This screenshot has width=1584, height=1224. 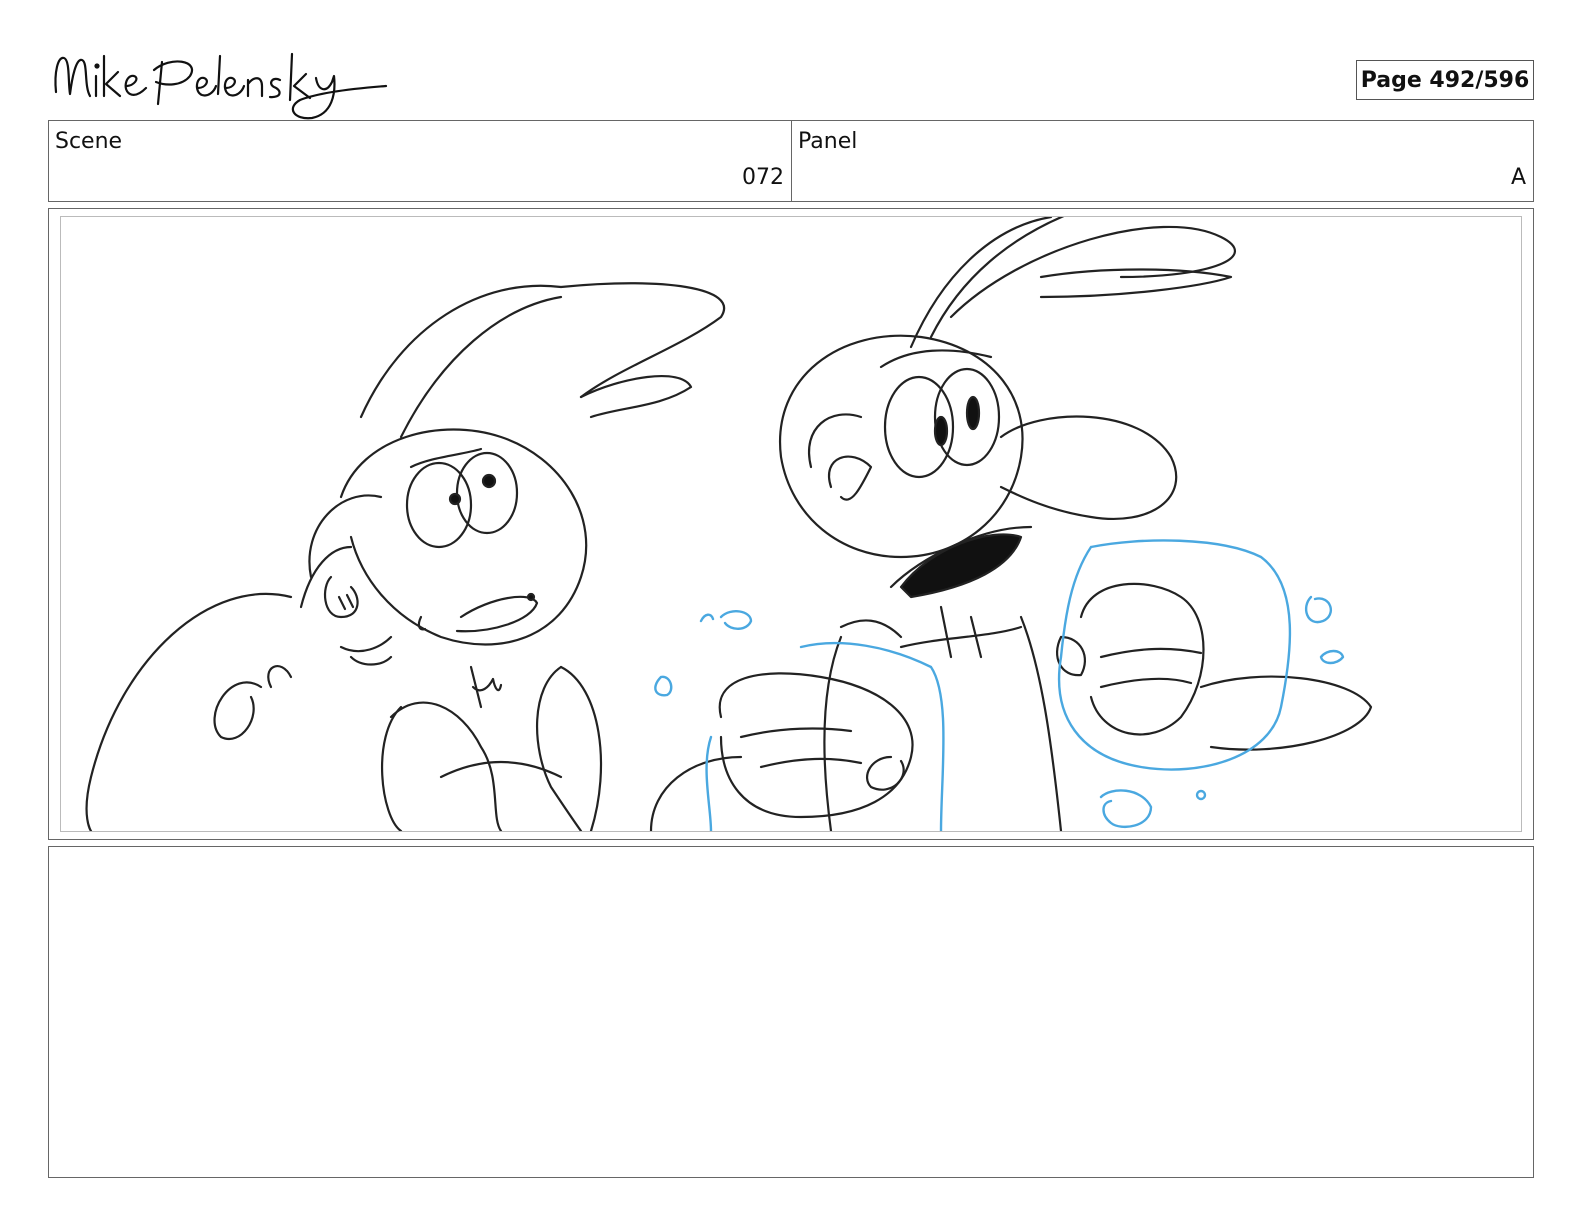 I want to click on scene-label: Scene, so click(x=89, y=141).